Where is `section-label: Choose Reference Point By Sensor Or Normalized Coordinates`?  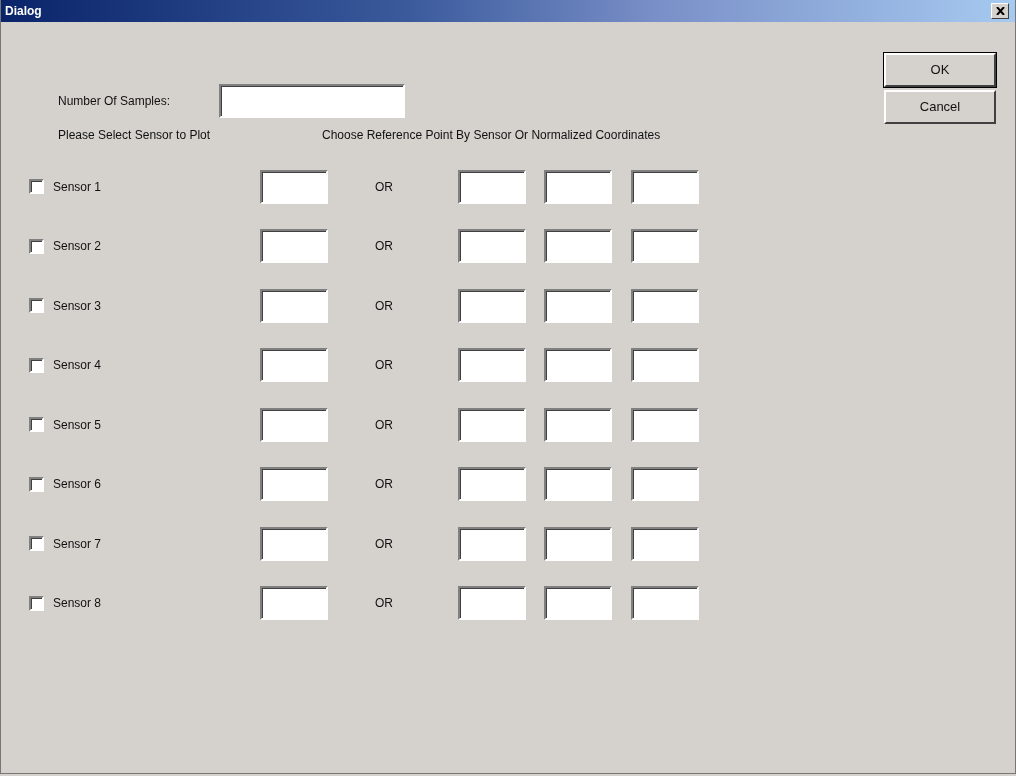 section-label: Choose Reference Point By Sensor Or Normalized Coordinates is located at coordinates (491, 135).